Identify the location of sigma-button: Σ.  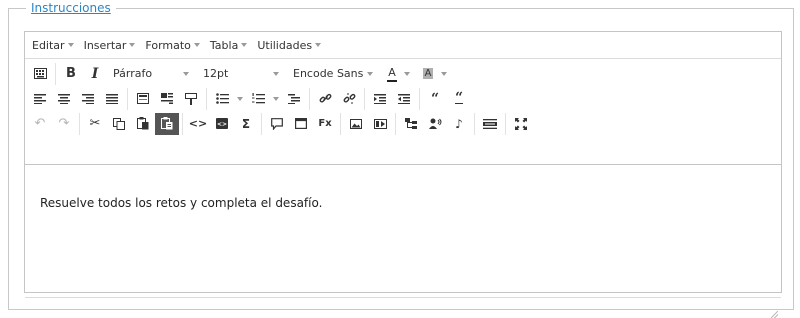
(246, 124).